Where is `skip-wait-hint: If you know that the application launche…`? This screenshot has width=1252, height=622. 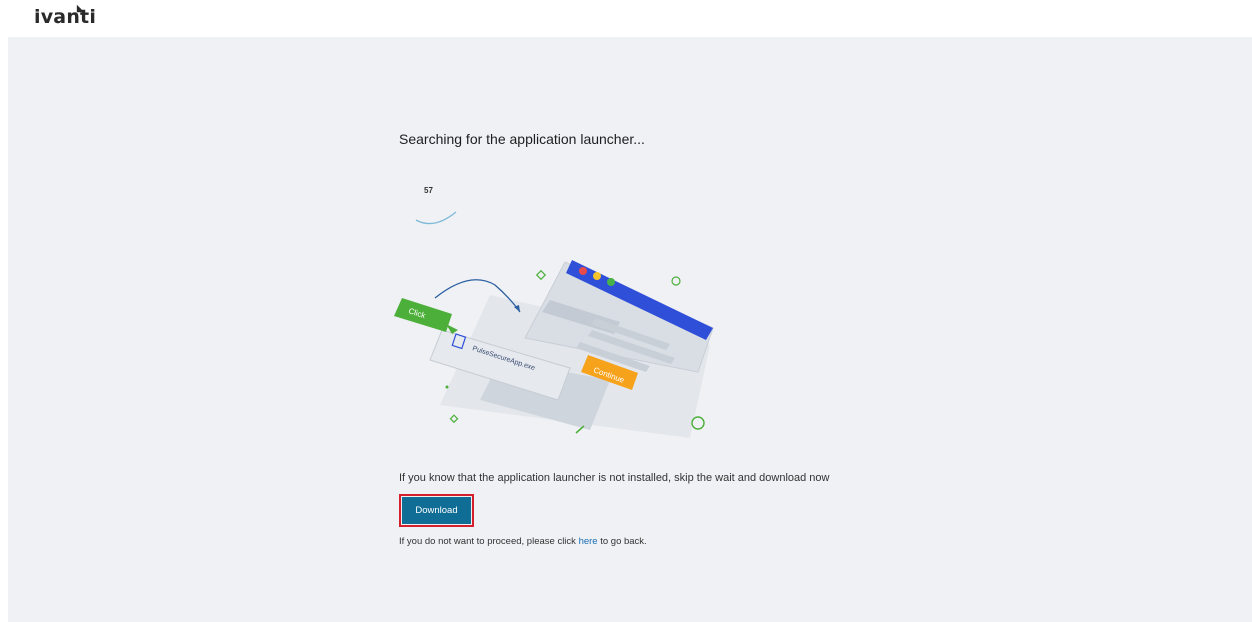 skip-wait-hint: If you know that the application launche… is located at coordinates (614, 478).